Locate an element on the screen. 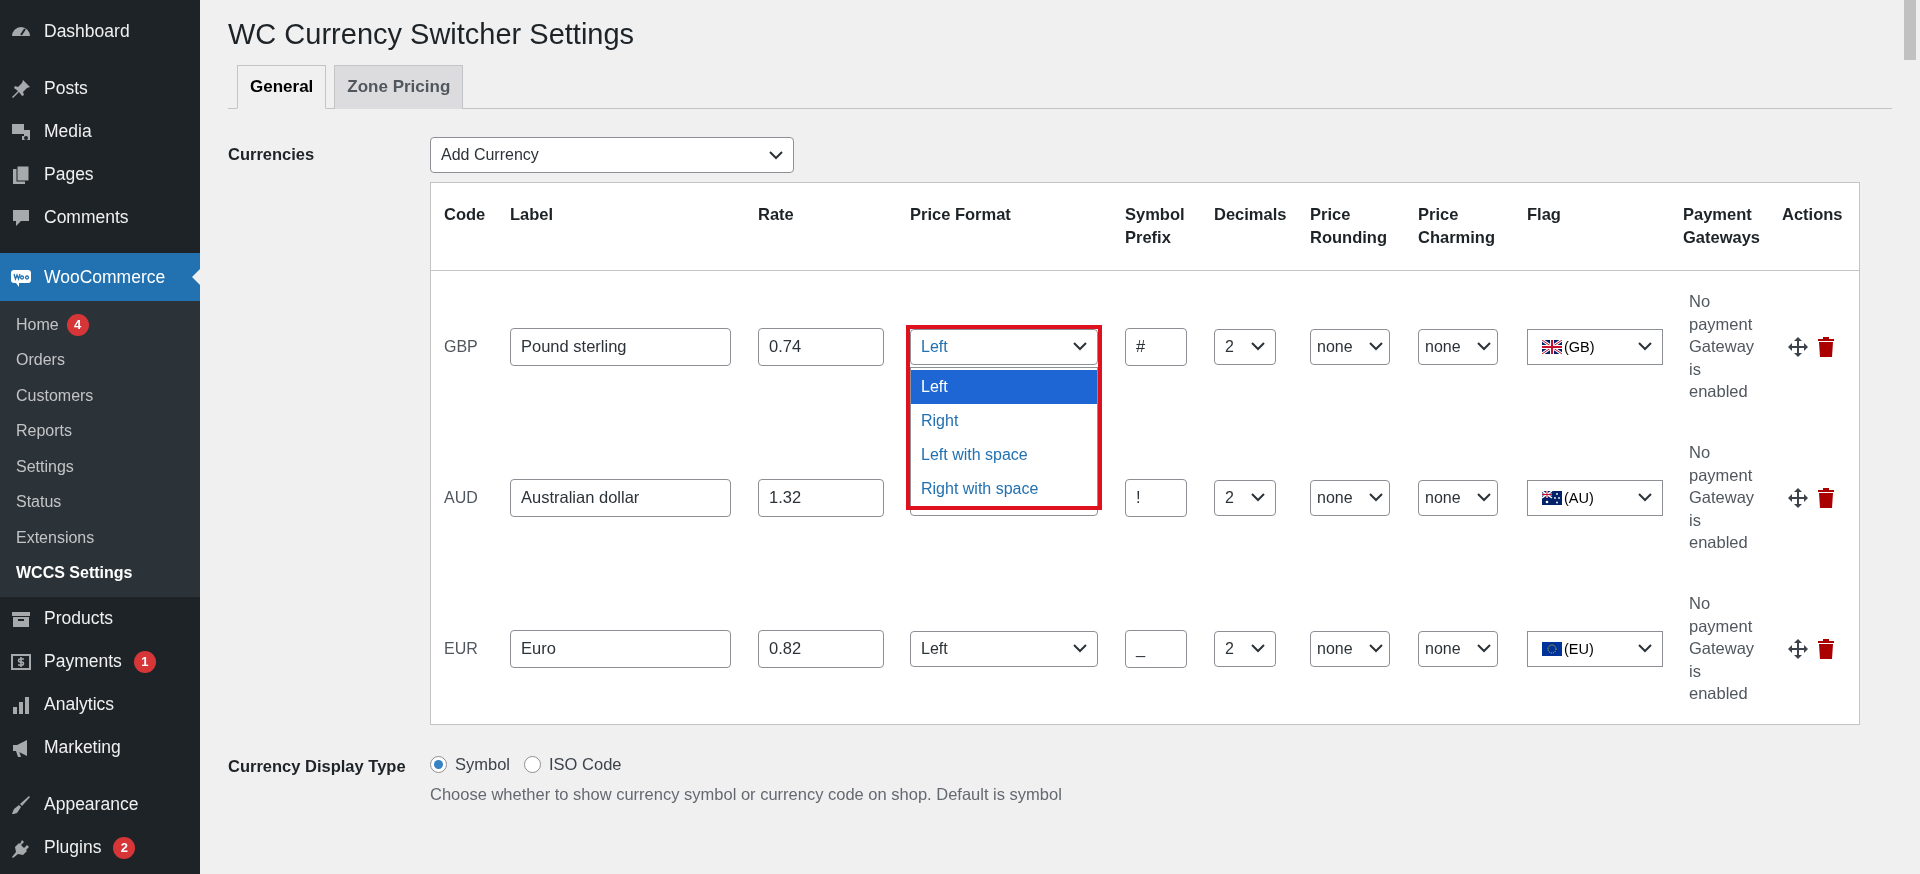  column-header: Price Charming is located at coordinates (1457, 226).